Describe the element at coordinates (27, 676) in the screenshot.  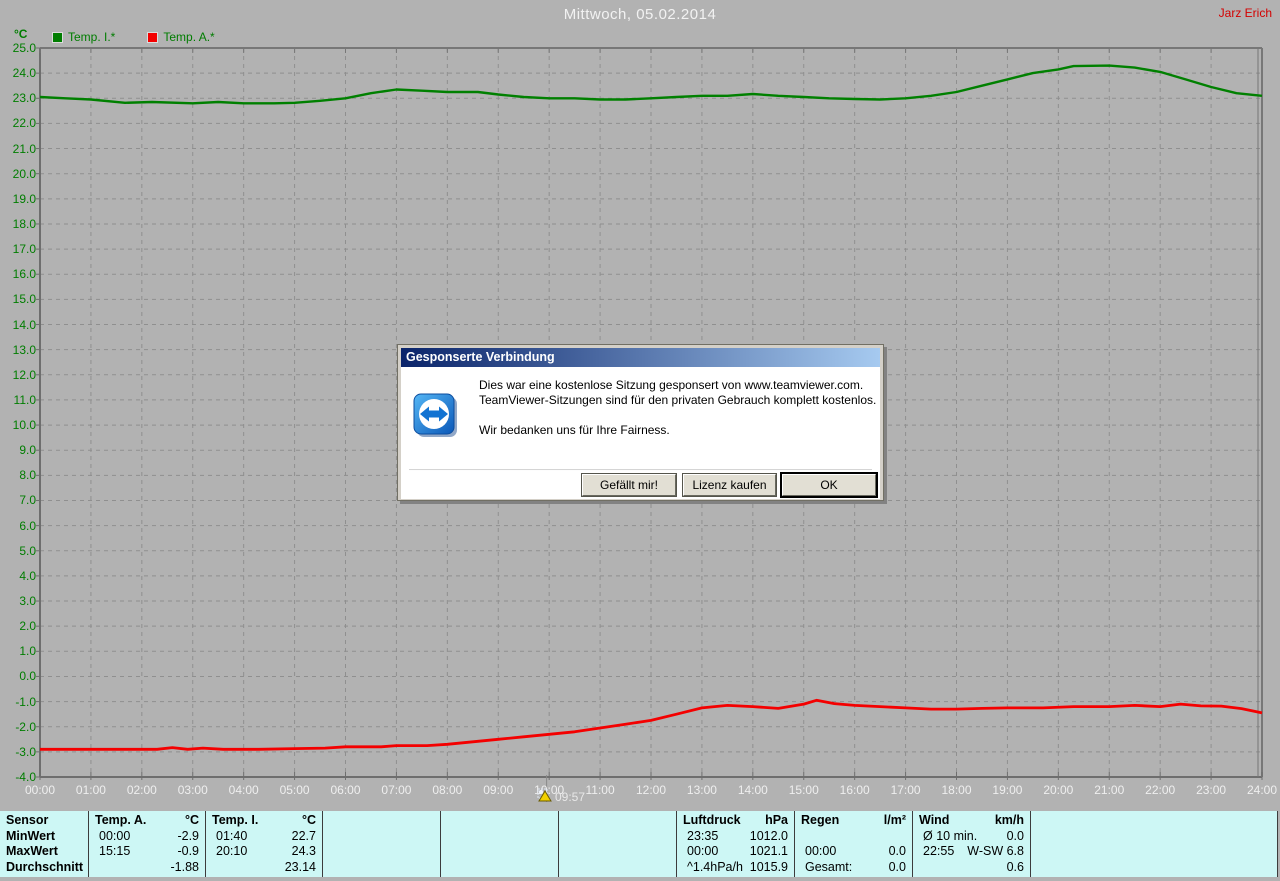
I see `y-tick-label: 0.0` at that location.